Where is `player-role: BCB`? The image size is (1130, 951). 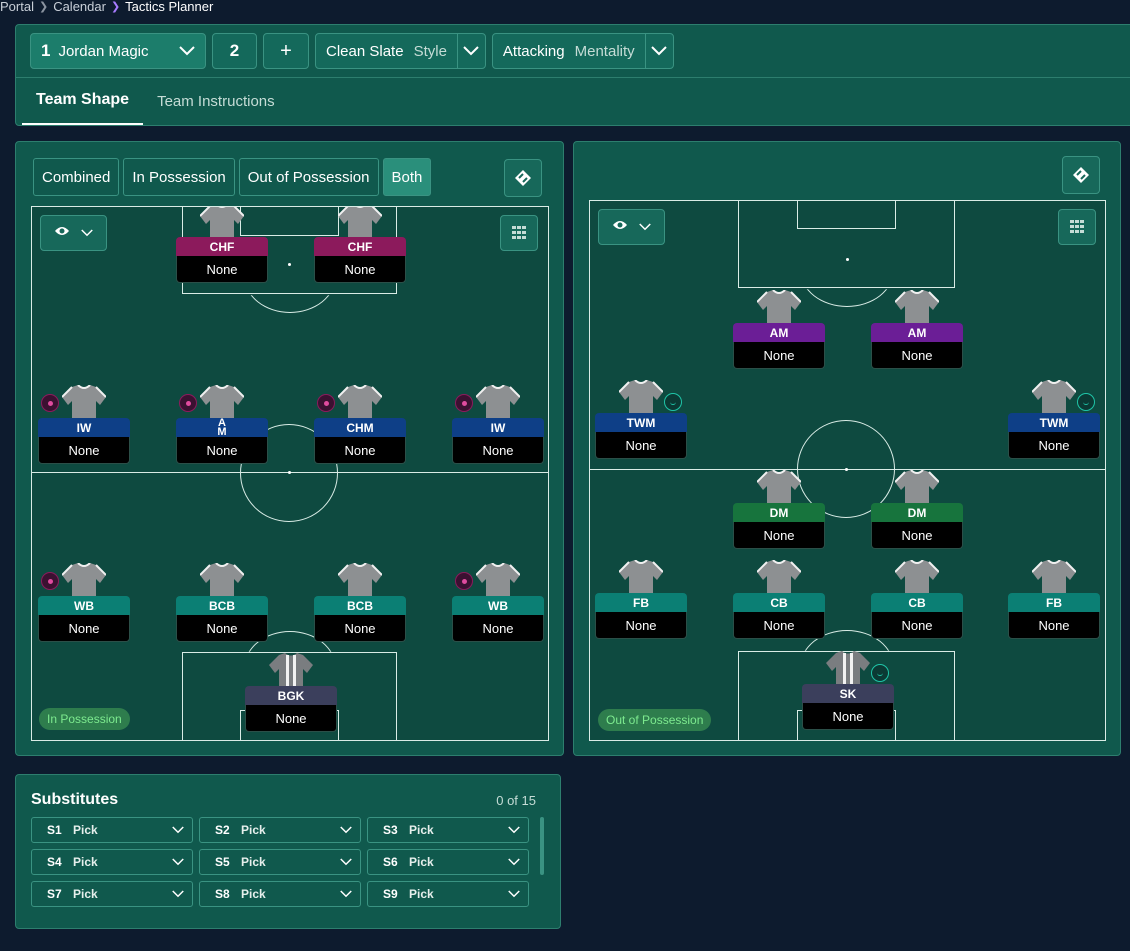
player-role: BCB is located at coordinates (222, 605).